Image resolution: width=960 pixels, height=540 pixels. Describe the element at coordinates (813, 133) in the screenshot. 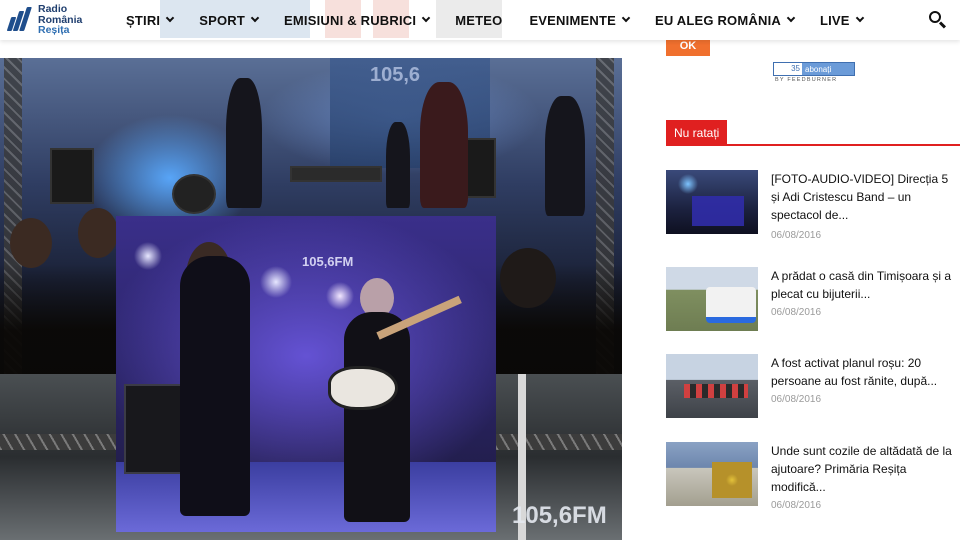

I see `section-header-nu-ratati: Nu ratați` at that location.